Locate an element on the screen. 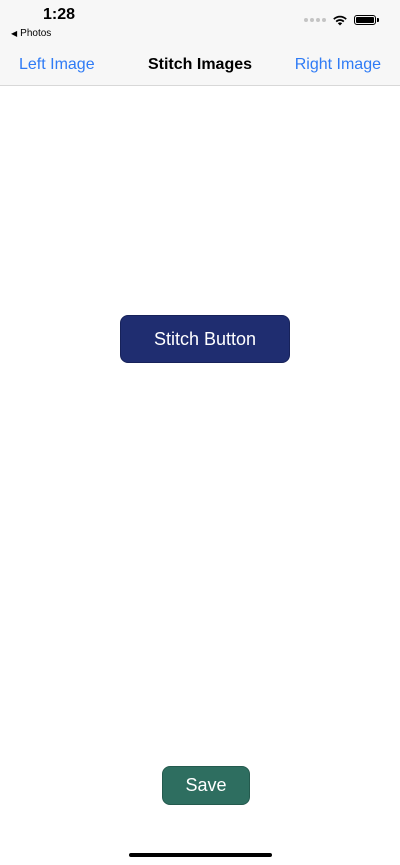 The width and height of the screenshot is (400, 865). status-icons is located at coordinates (341, 20).